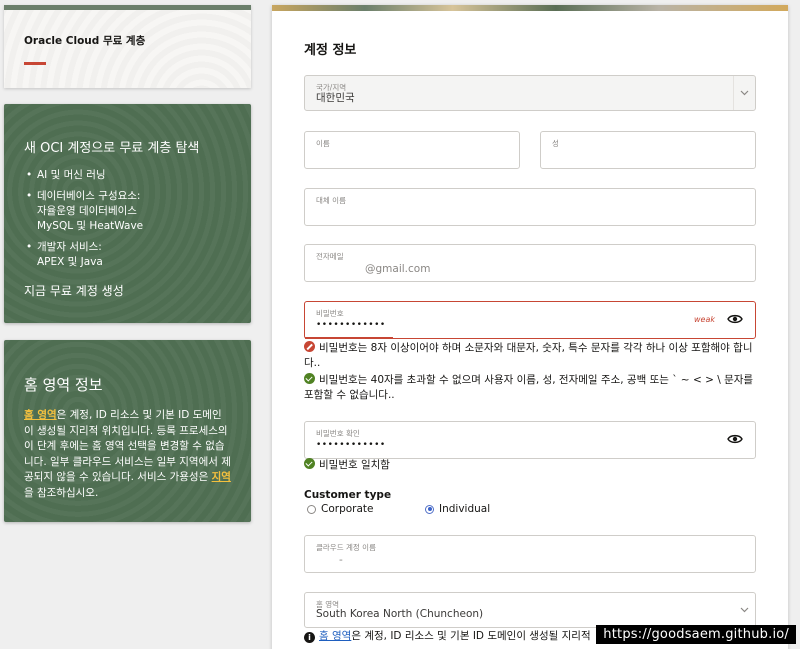 This screenshot has height=649, width=800. I want to click on password-strength-bar, so click(349, 338).